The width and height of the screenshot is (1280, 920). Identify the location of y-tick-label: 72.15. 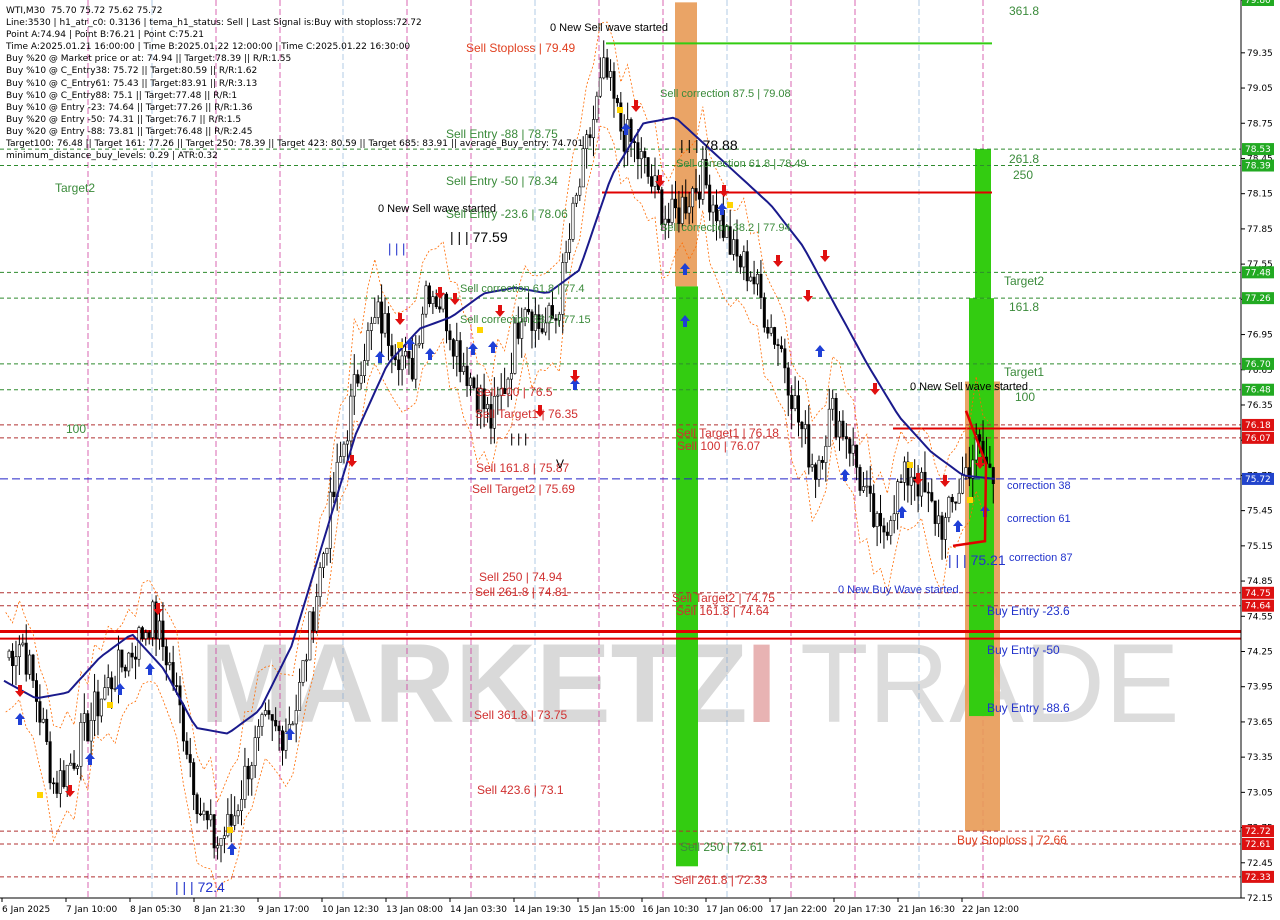
(1260, 899).